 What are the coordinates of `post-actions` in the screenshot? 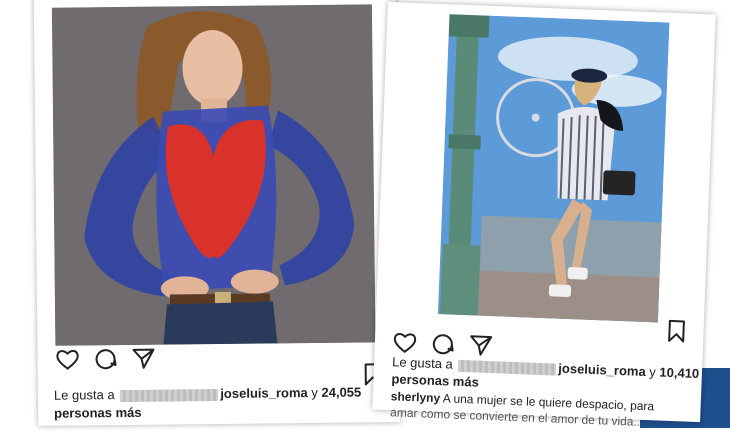 It's located at (105, 359).